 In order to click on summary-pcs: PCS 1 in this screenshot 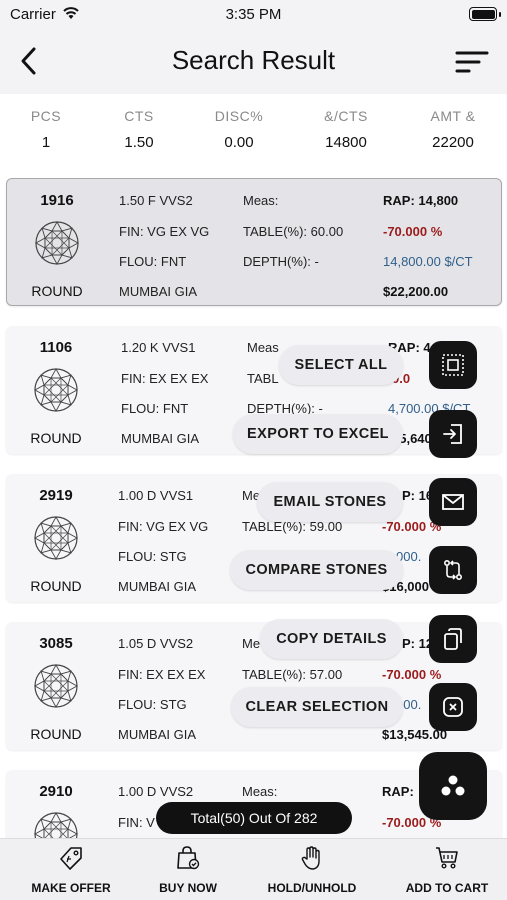, I will do `click(48, 129)`.